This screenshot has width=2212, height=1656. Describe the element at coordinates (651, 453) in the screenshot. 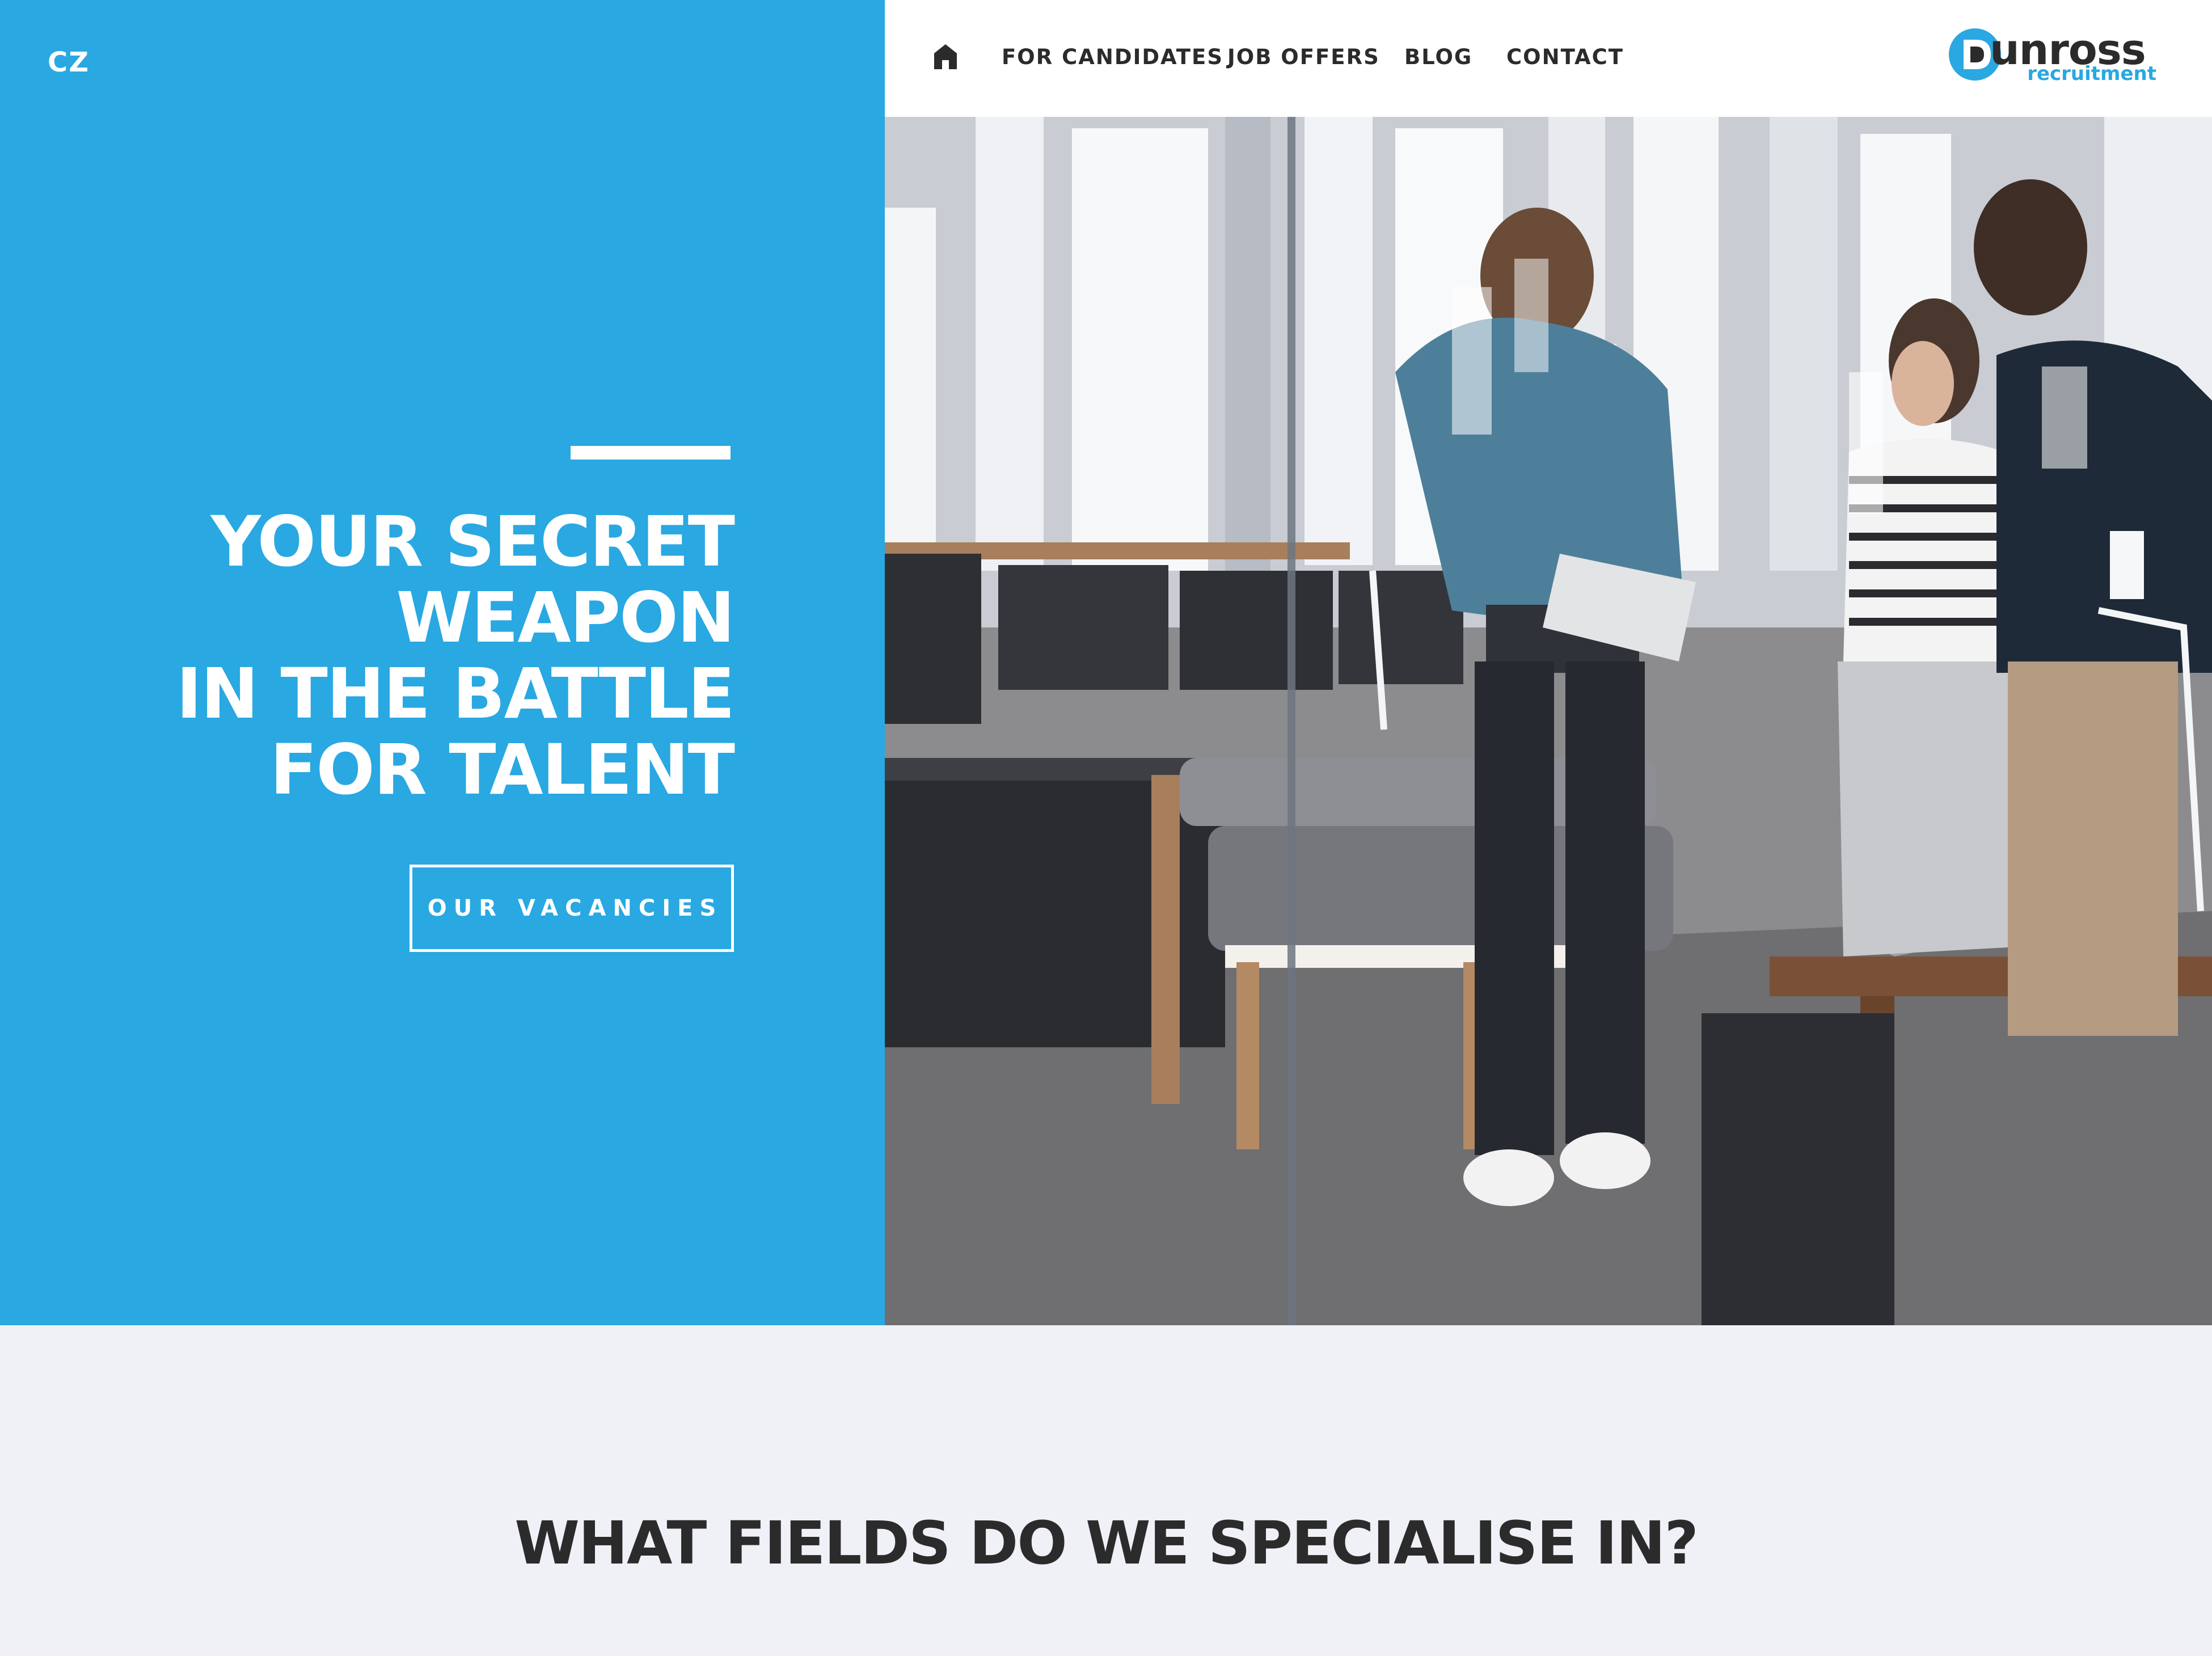

I see `hero-accent-bar` at that location.